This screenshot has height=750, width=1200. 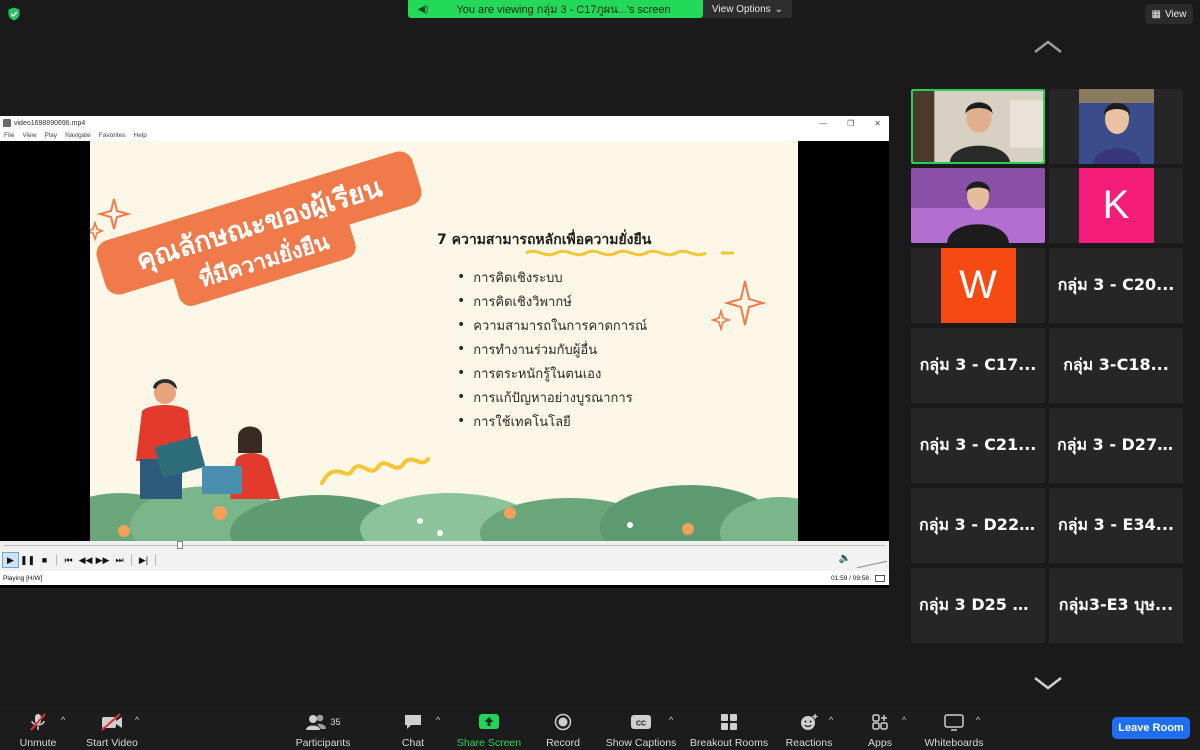 What do you see at coordinates (1048, 683) in the screenshot?
I see `gallery-scroll-down-icon` at bounding box center [1048, 683].